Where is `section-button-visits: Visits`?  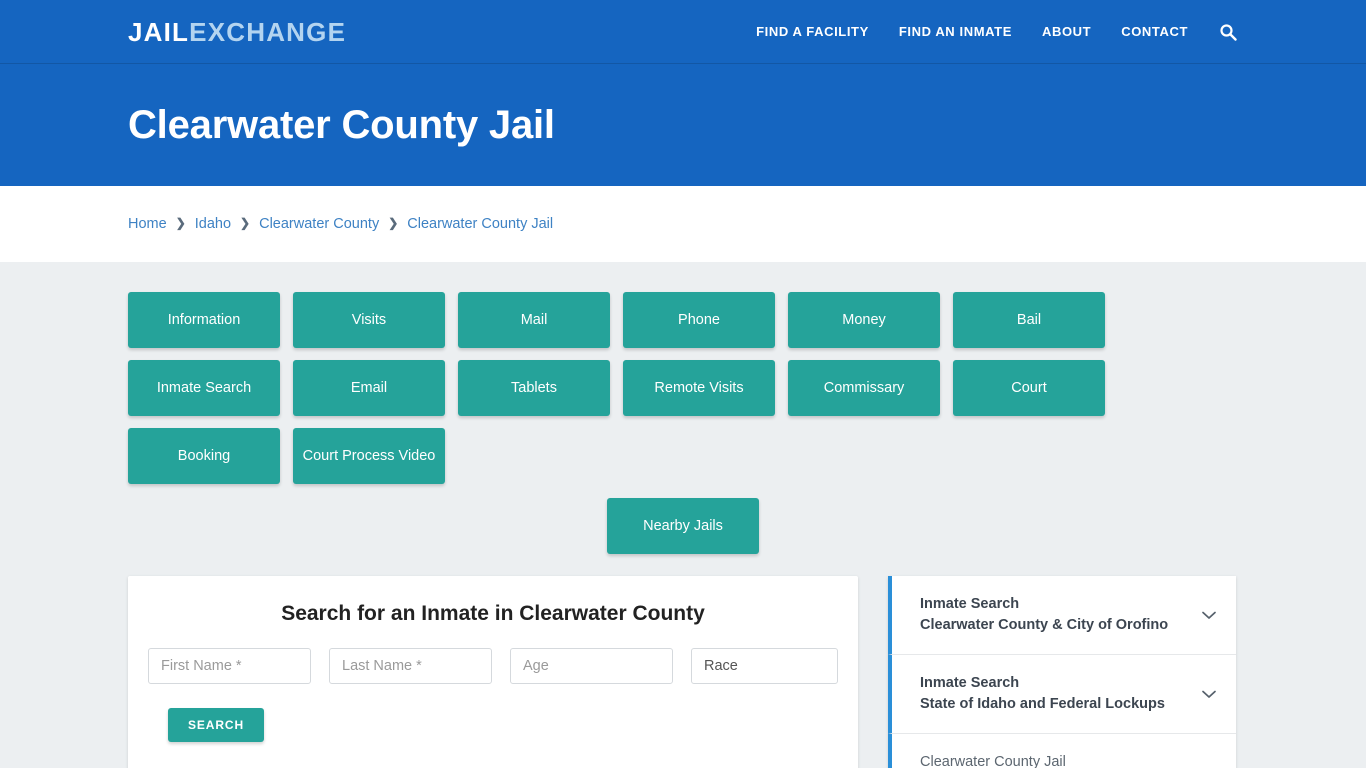
section-button-visits: Visits is located at coordinates (369, 320).